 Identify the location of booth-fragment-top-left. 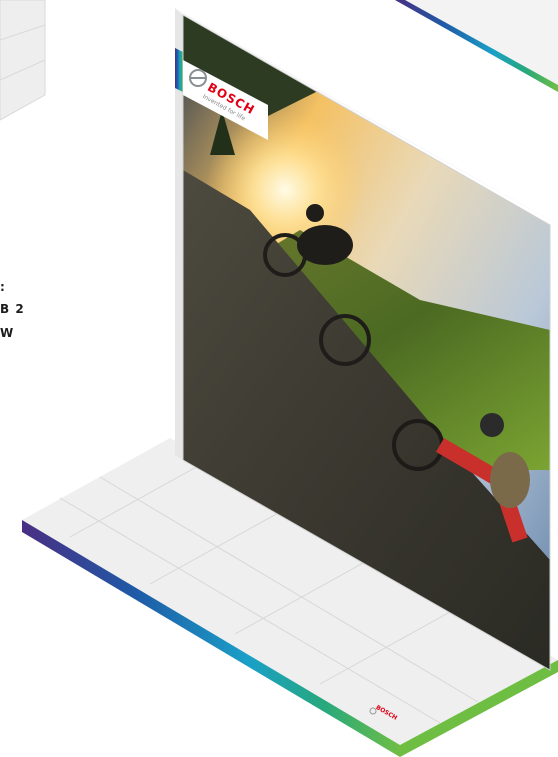
(23, 60).